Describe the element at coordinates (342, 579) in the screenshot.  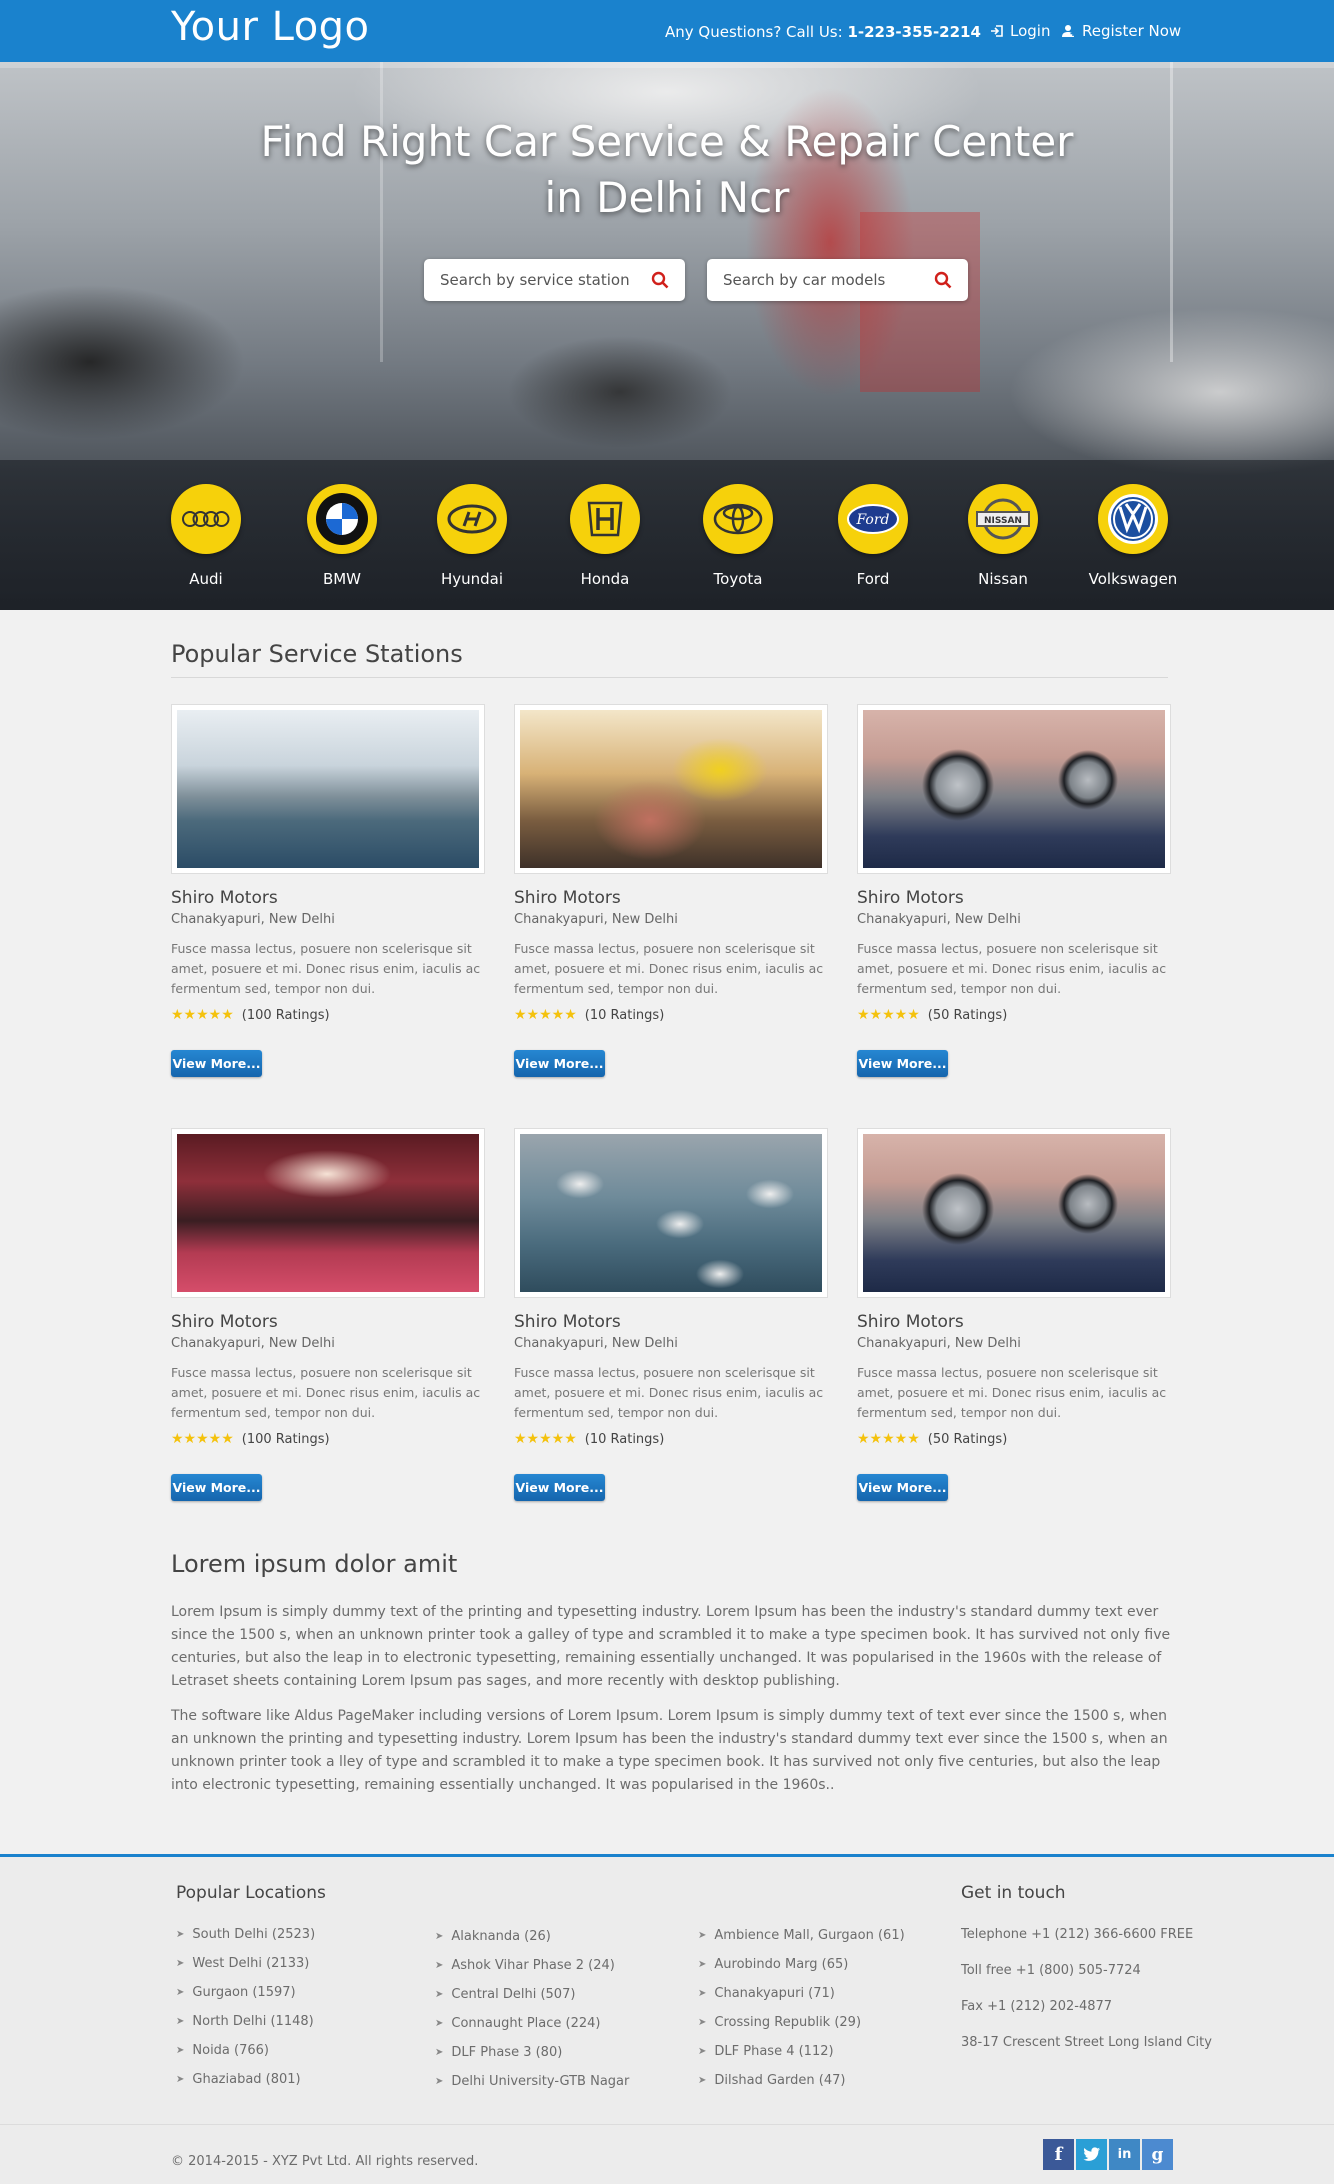
I see `brand-name: BMW` at that location.